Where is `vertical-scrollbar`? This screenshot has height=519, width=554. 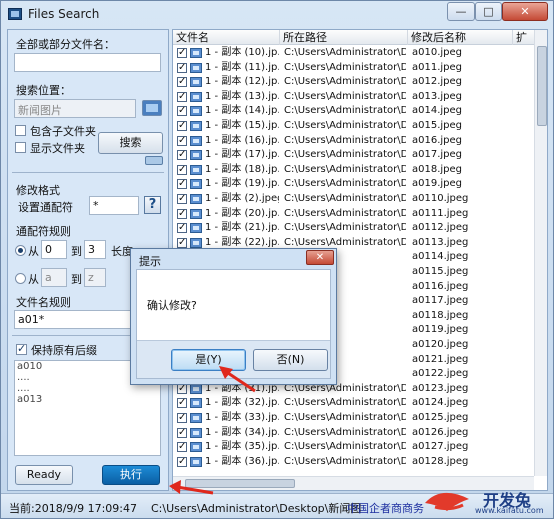
vertical-scrollbar is located at coordinates (540, 253).